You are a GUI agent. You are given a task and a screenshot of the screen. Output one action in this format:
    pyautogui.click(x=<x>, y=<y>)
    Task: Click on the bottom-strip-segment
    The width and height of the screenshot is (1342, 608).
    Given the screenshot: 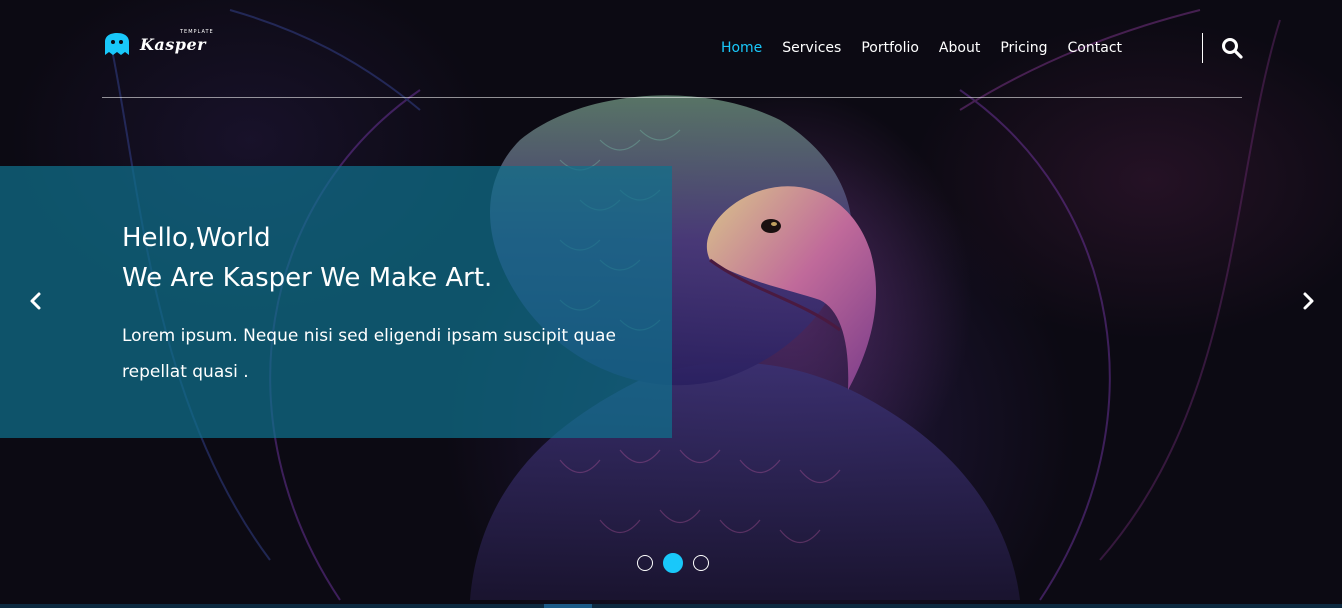 What is the action you would take?
    pyautogui.click(x=568, y=606)
    